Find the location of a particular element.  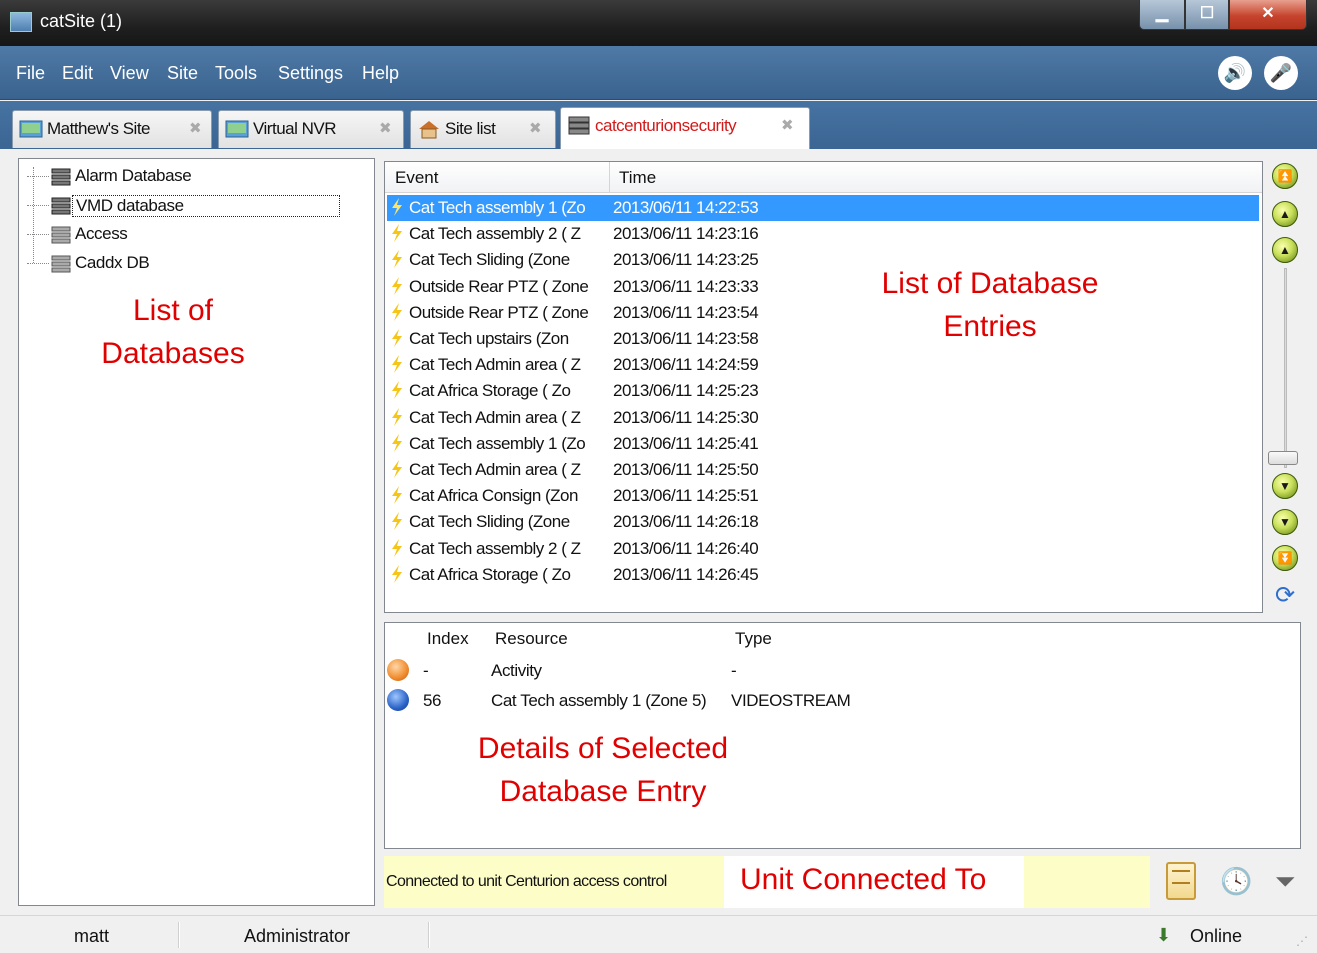

menu-settings: Settings is located at coordinates (310, 73).